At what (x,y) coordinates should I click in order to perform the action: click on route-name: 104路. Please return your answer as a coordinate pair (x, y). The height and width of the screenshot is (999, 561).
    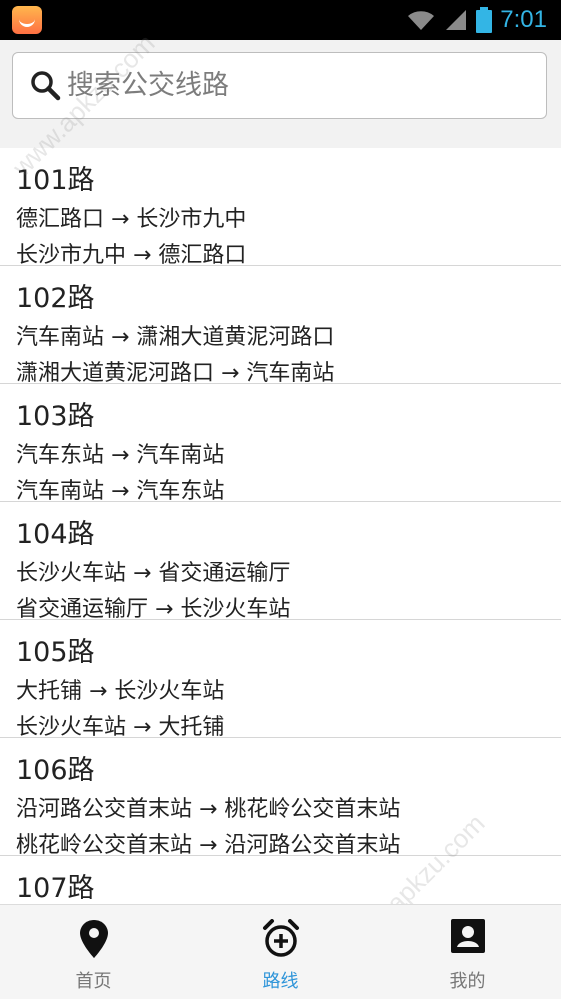
    Looking at the image, I should click on (55, 534).